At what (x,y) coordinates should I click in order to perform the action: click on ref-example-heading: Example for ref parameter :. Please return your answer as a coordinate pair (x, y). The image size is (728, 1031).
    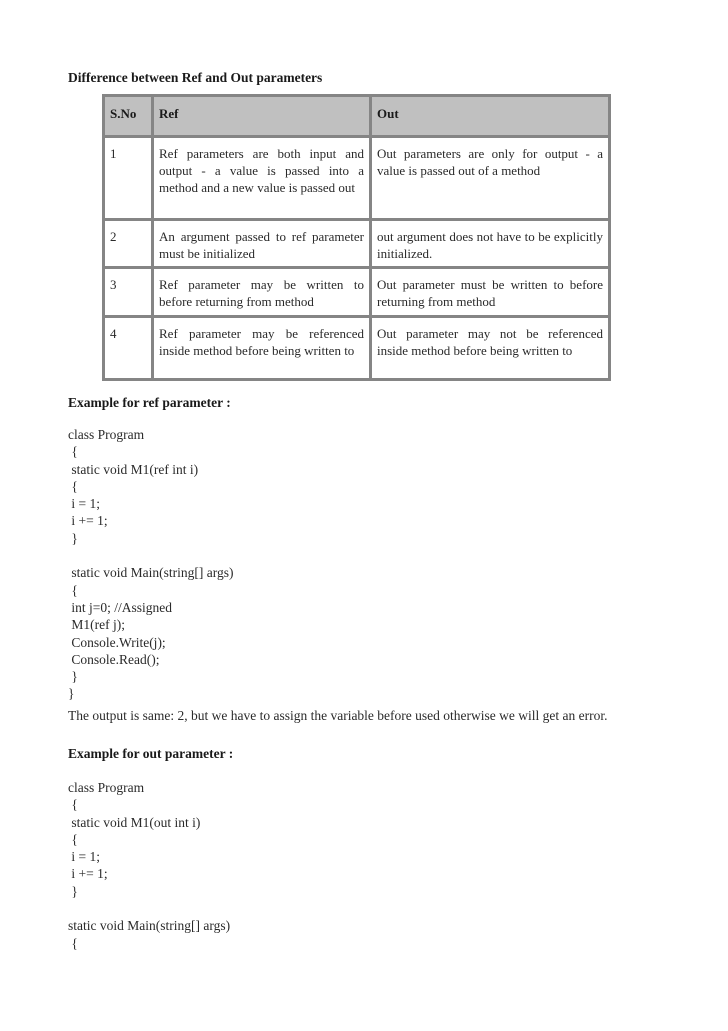
    Looking at the image, I should click on (149, 402).